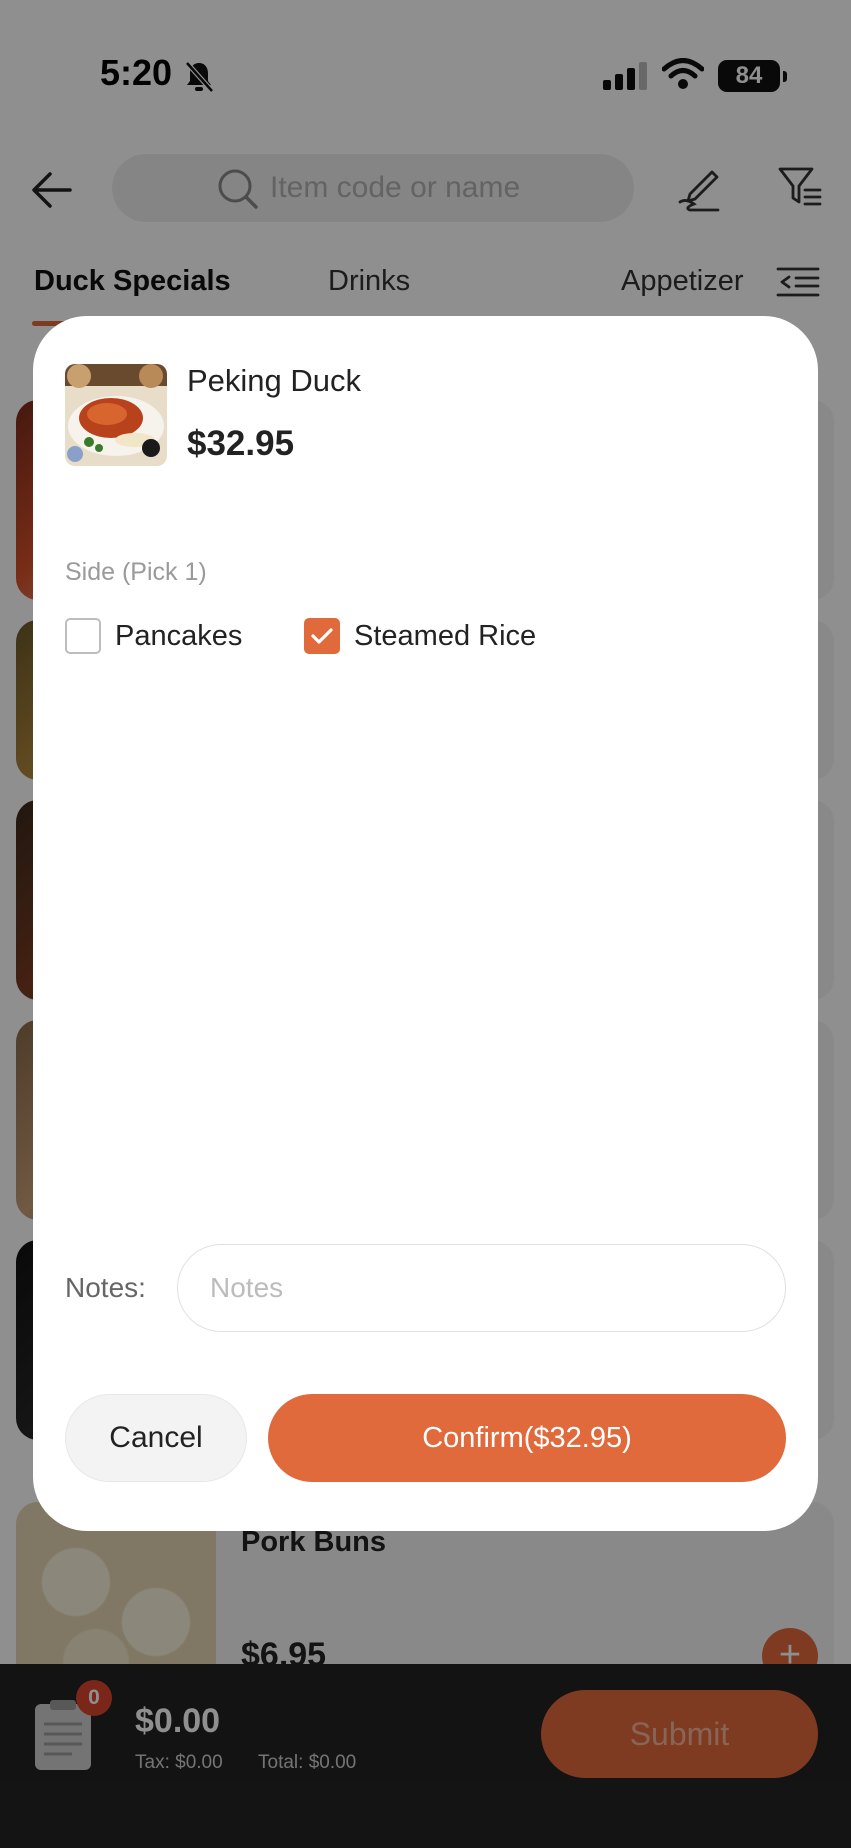 This screenshot has width=851, height=1848. I want to click on checkmark-icon, so click(322, 636).